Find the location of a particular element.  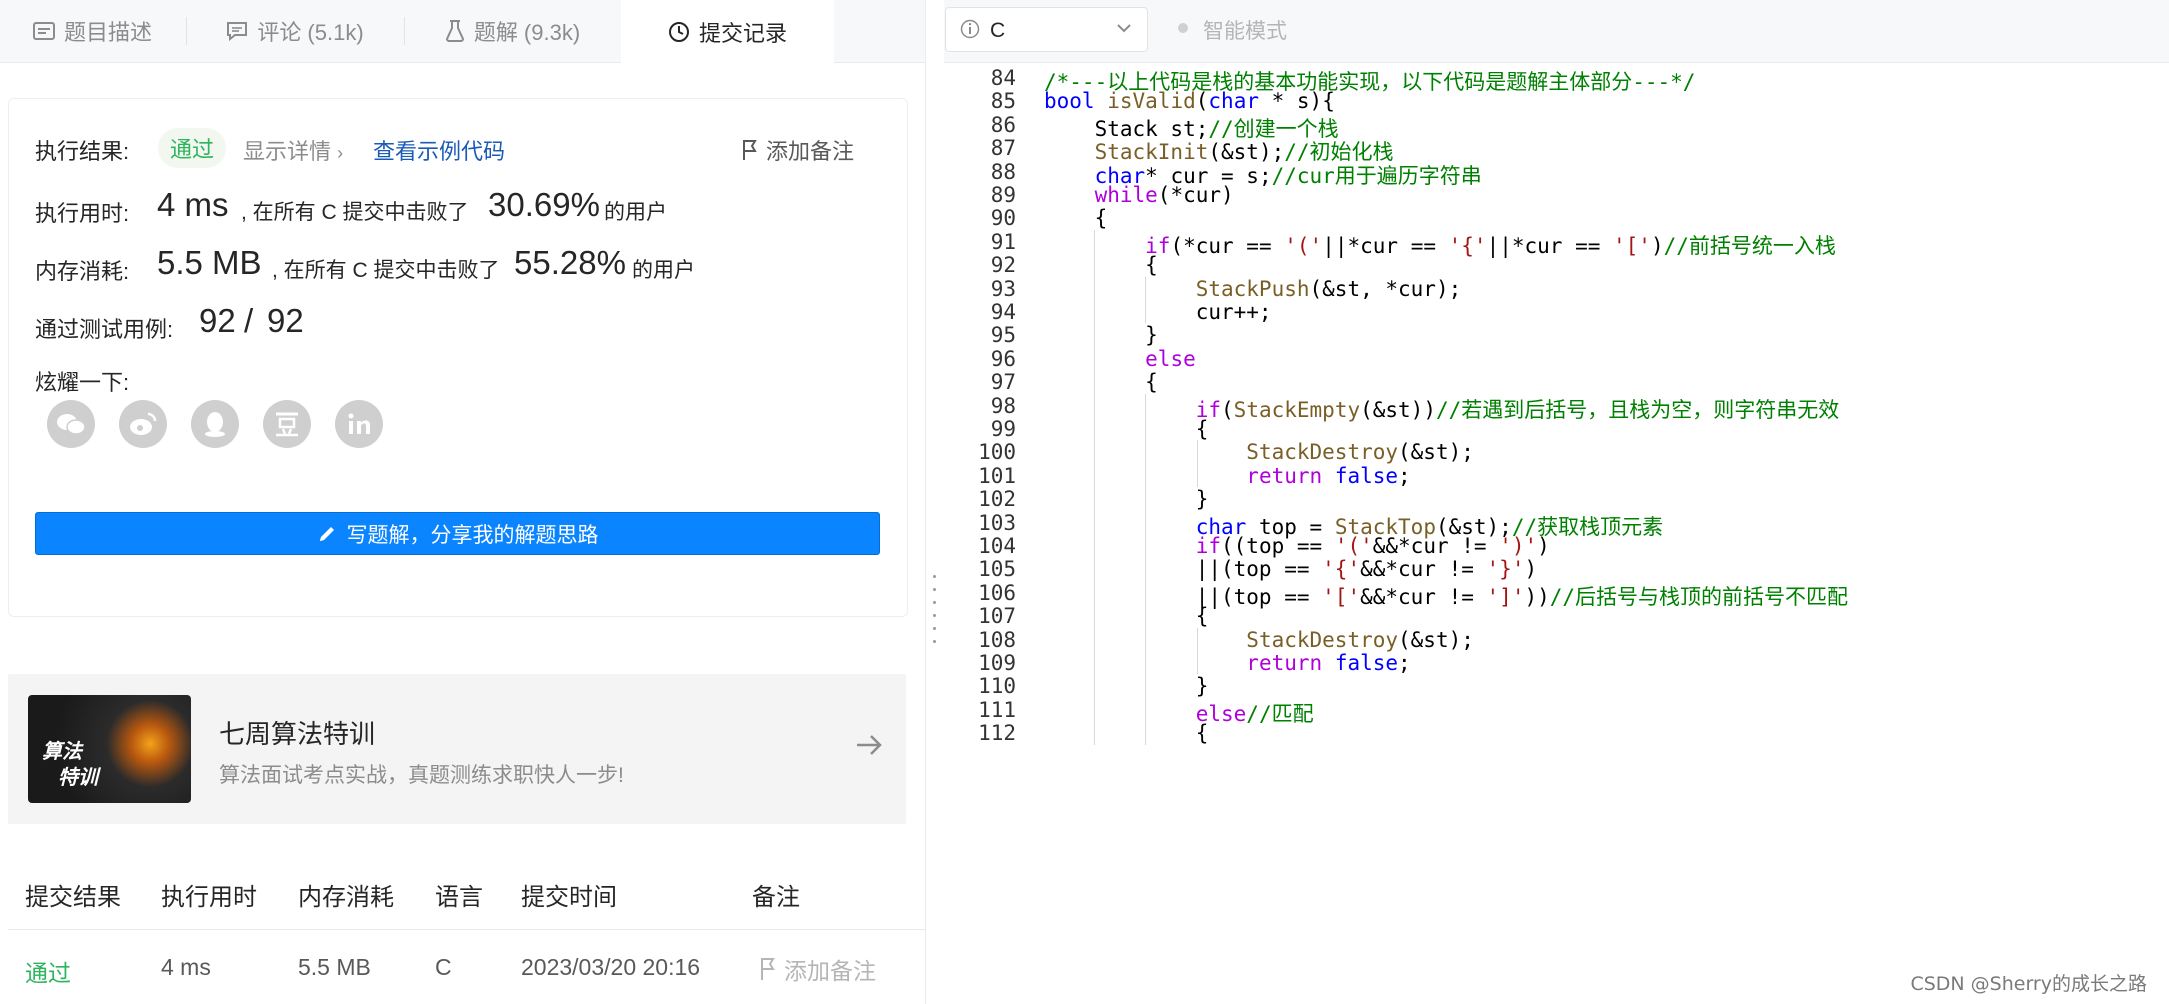

row-runtime: 4 ms is located at coordinates (186, 967).